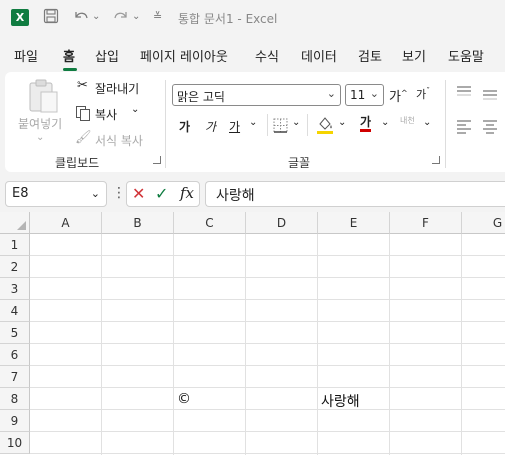 The height and width of the screenshot is (455, 505). I want to click on shrink-font-button: 가ˇ, so click(423, 94).